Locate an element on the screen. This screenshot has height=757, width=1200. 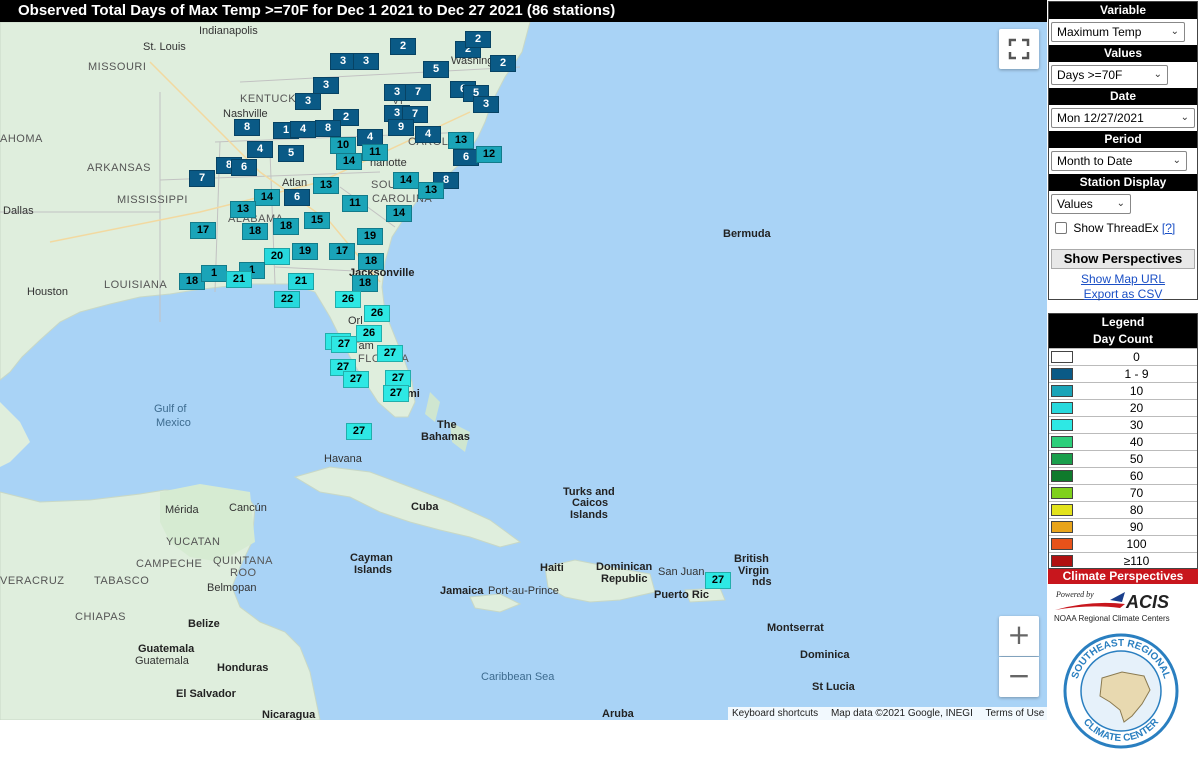
legend-rows: 0 1 - 9 10 20 30 40 50 60 70 80 90 100 ≥110 is located at coordinates (1123, 458).